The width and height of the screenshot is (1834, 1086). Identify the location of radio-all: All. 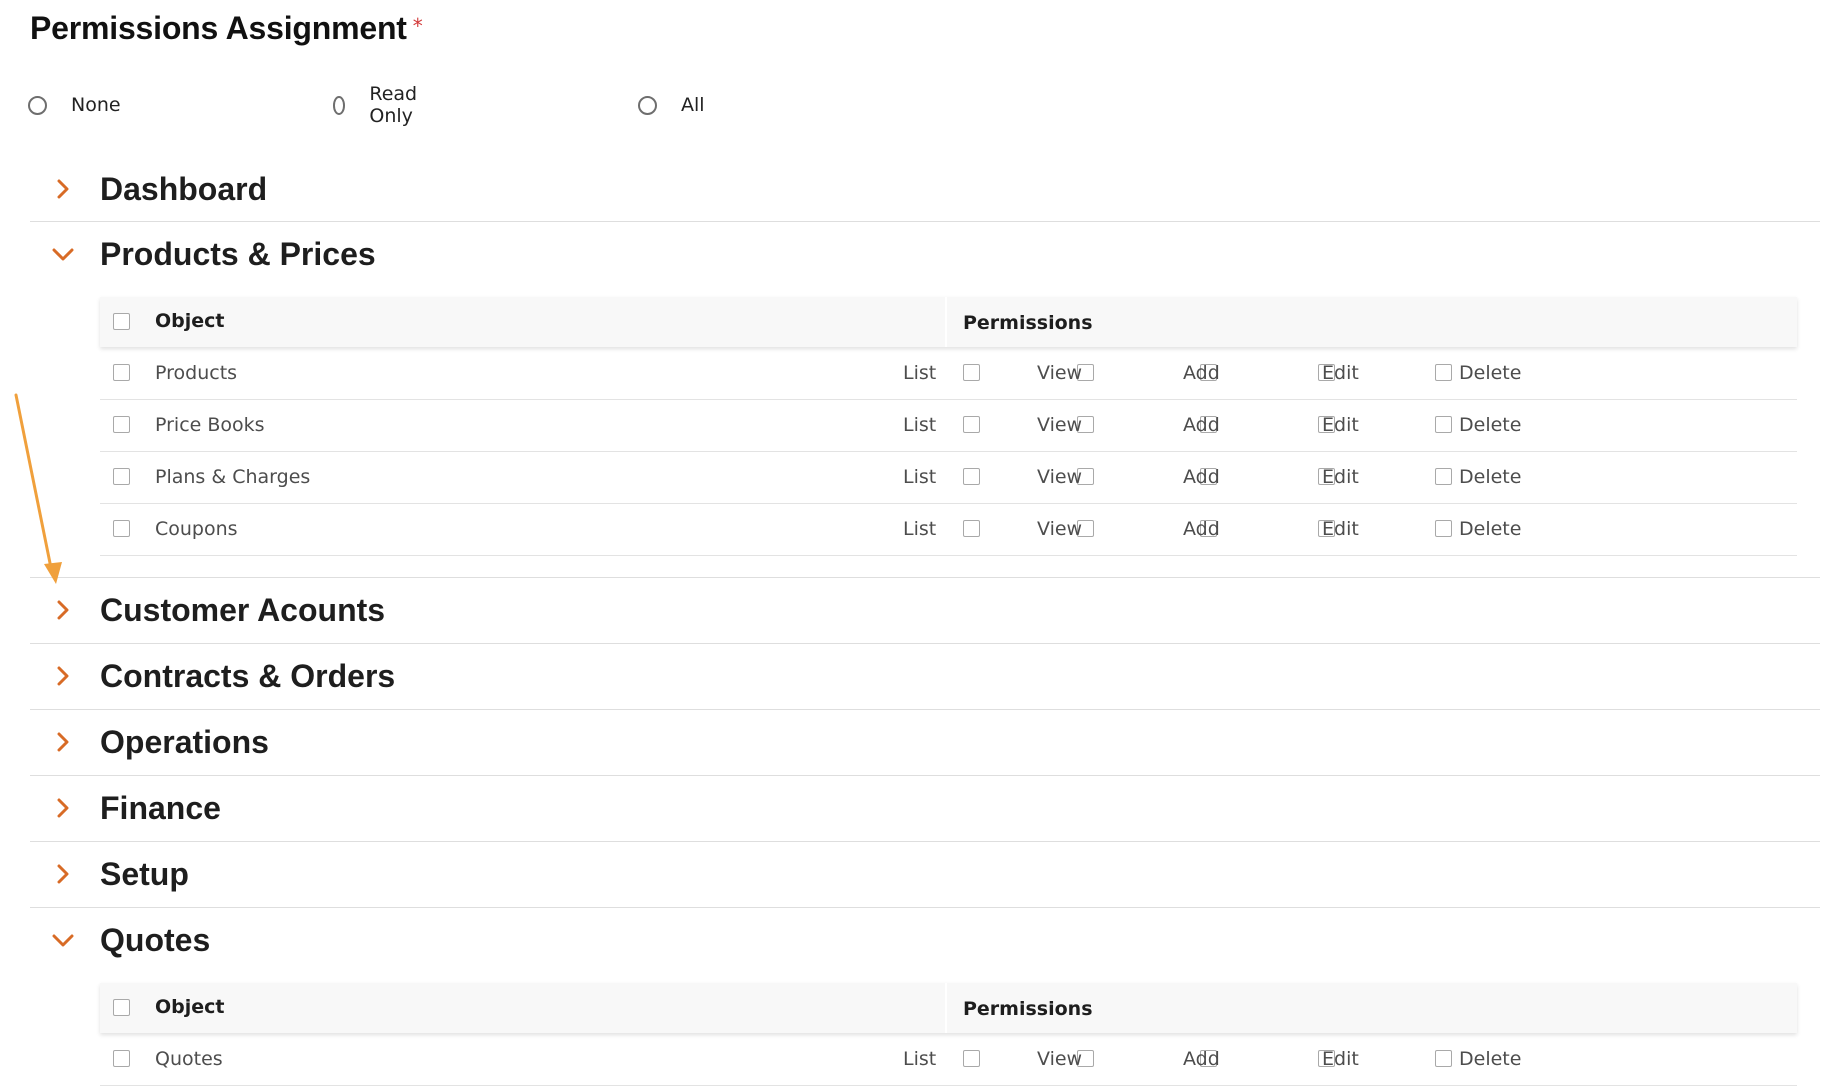
(671, 105).